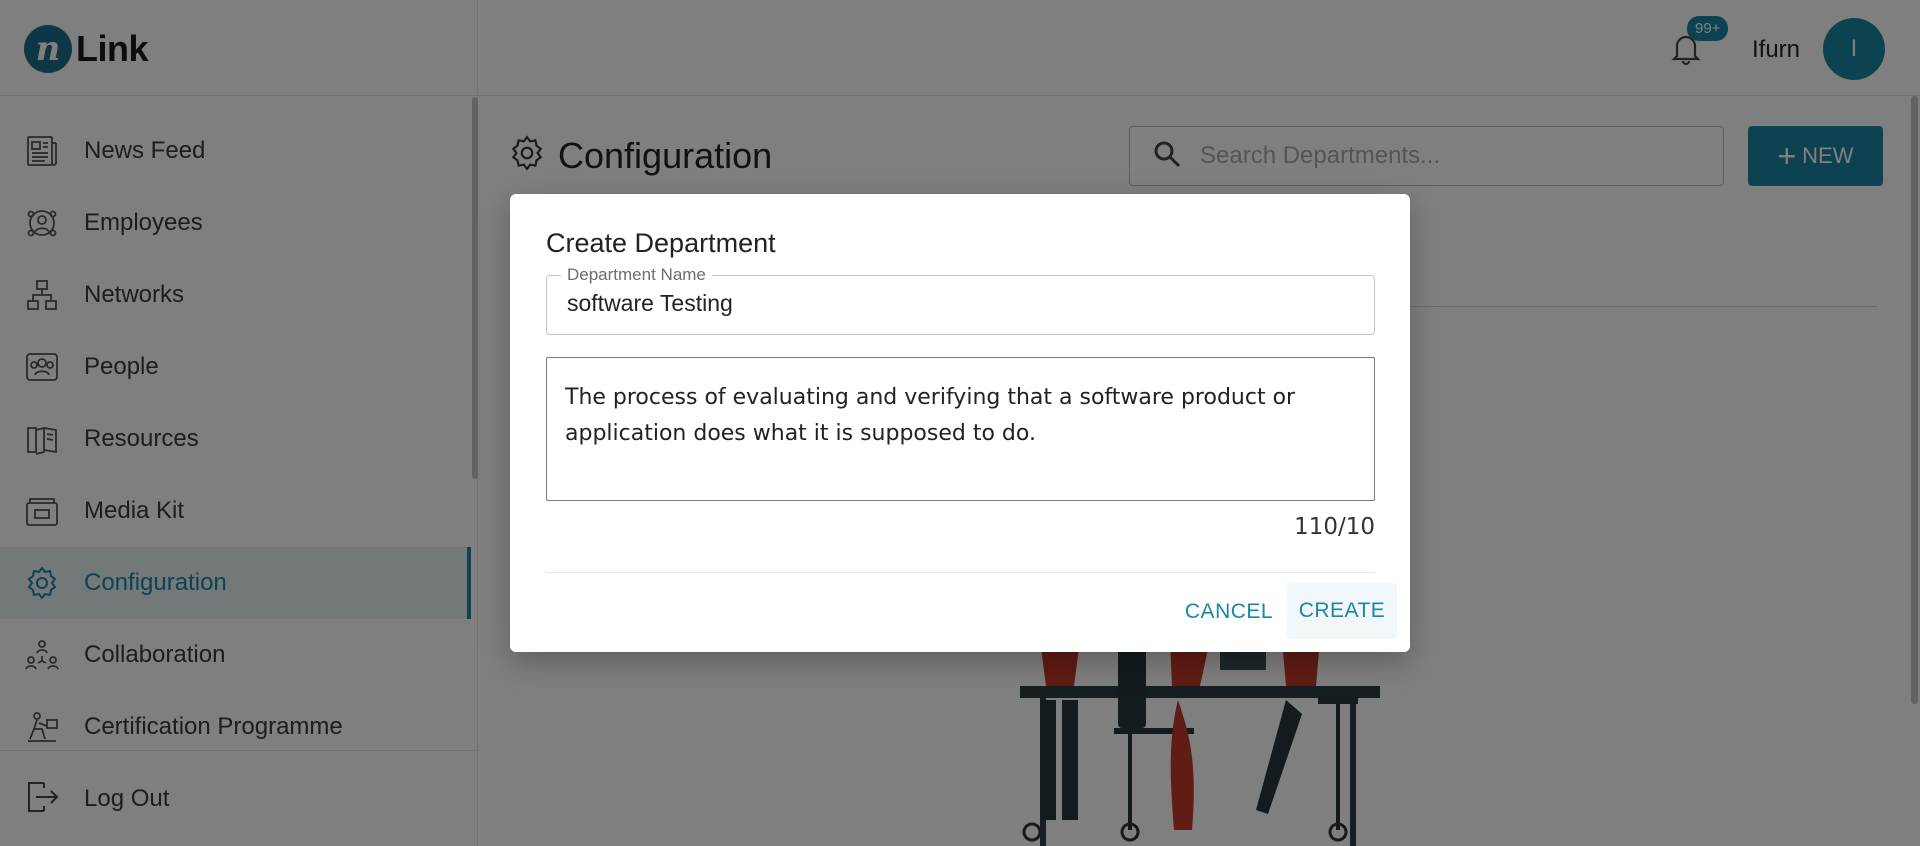  Describe the element at coordinates (960, 572) in the screenshot. I see `dialog-divider` at that location.